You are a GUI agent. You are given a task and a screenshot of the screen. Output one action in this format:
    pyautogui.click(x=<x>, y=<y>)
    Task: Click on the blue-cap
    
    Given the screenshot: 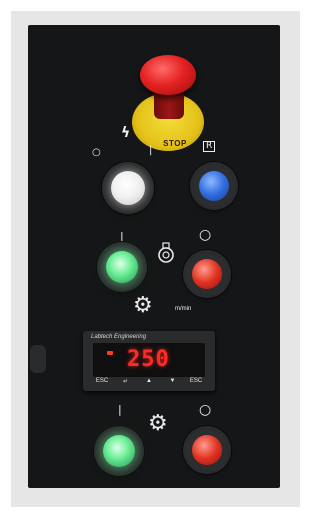 What is the action you would take?
    pyautogui.click(x=214, y=186)
    